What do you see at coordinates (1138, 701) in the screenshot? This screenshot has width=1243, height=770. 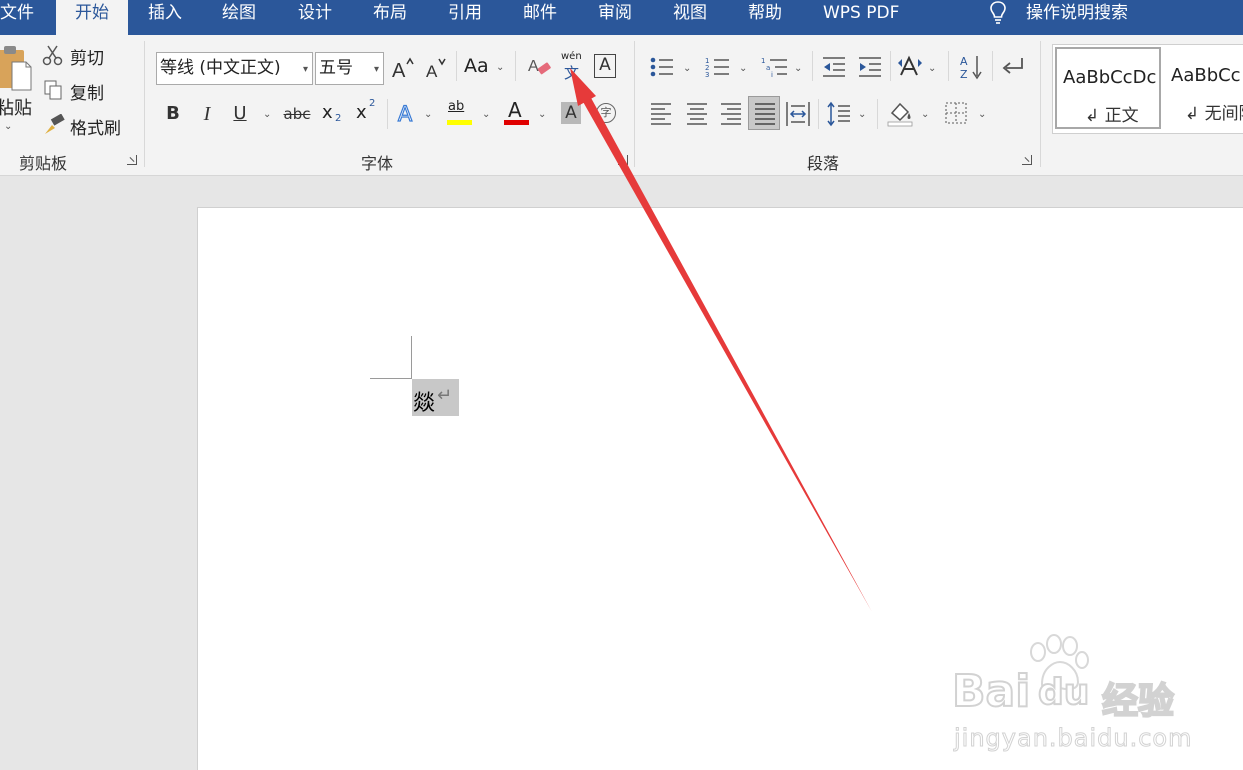 I see `watermark-brand-c: 经验` at bounding box center [1138, 701].